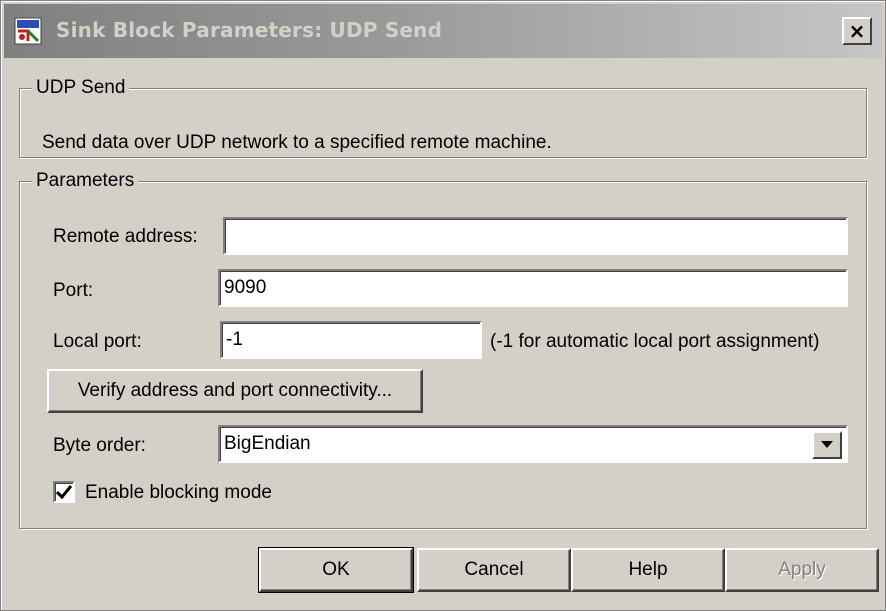  Describe the element at coordinates (351, 340) in the screenshot. I see `local-port-input: -1` at that location.